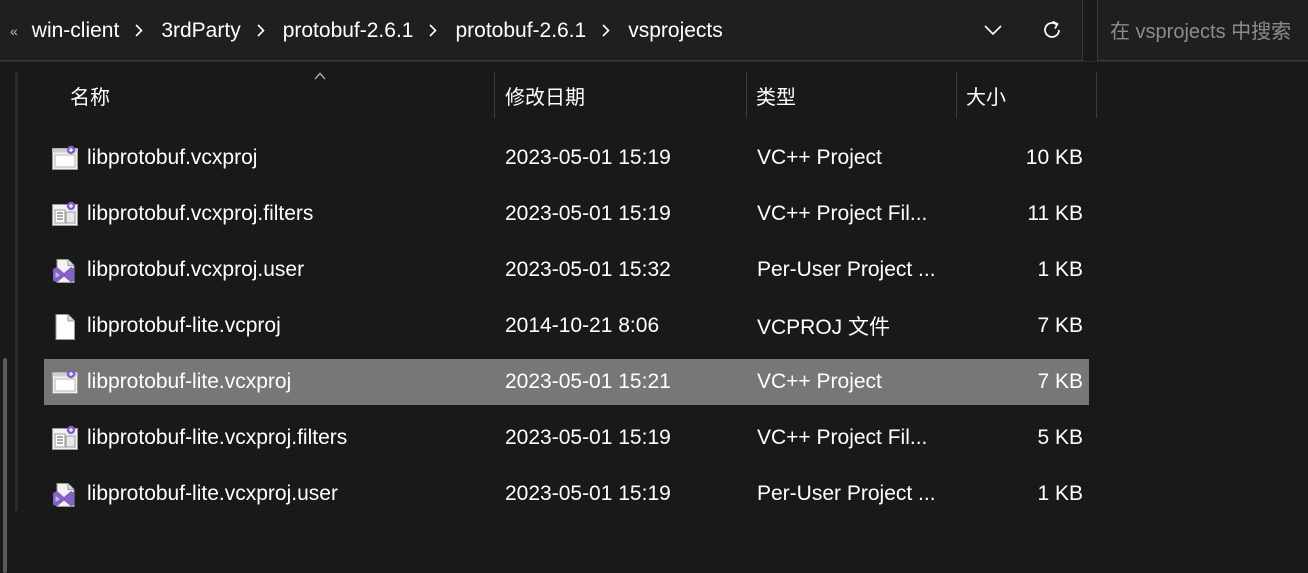 The height and width of the screenshot is (573, 1308). What do you see at coordinates (10, 317) in the screenshot?
I see `navigation-pane-scrollbar` at bounding box center [10, 317].